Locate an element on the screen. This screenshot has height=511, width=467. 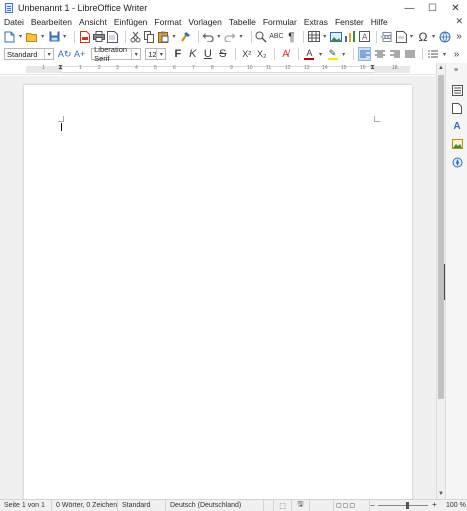
paste-icon is located at coordinates (164, 37).